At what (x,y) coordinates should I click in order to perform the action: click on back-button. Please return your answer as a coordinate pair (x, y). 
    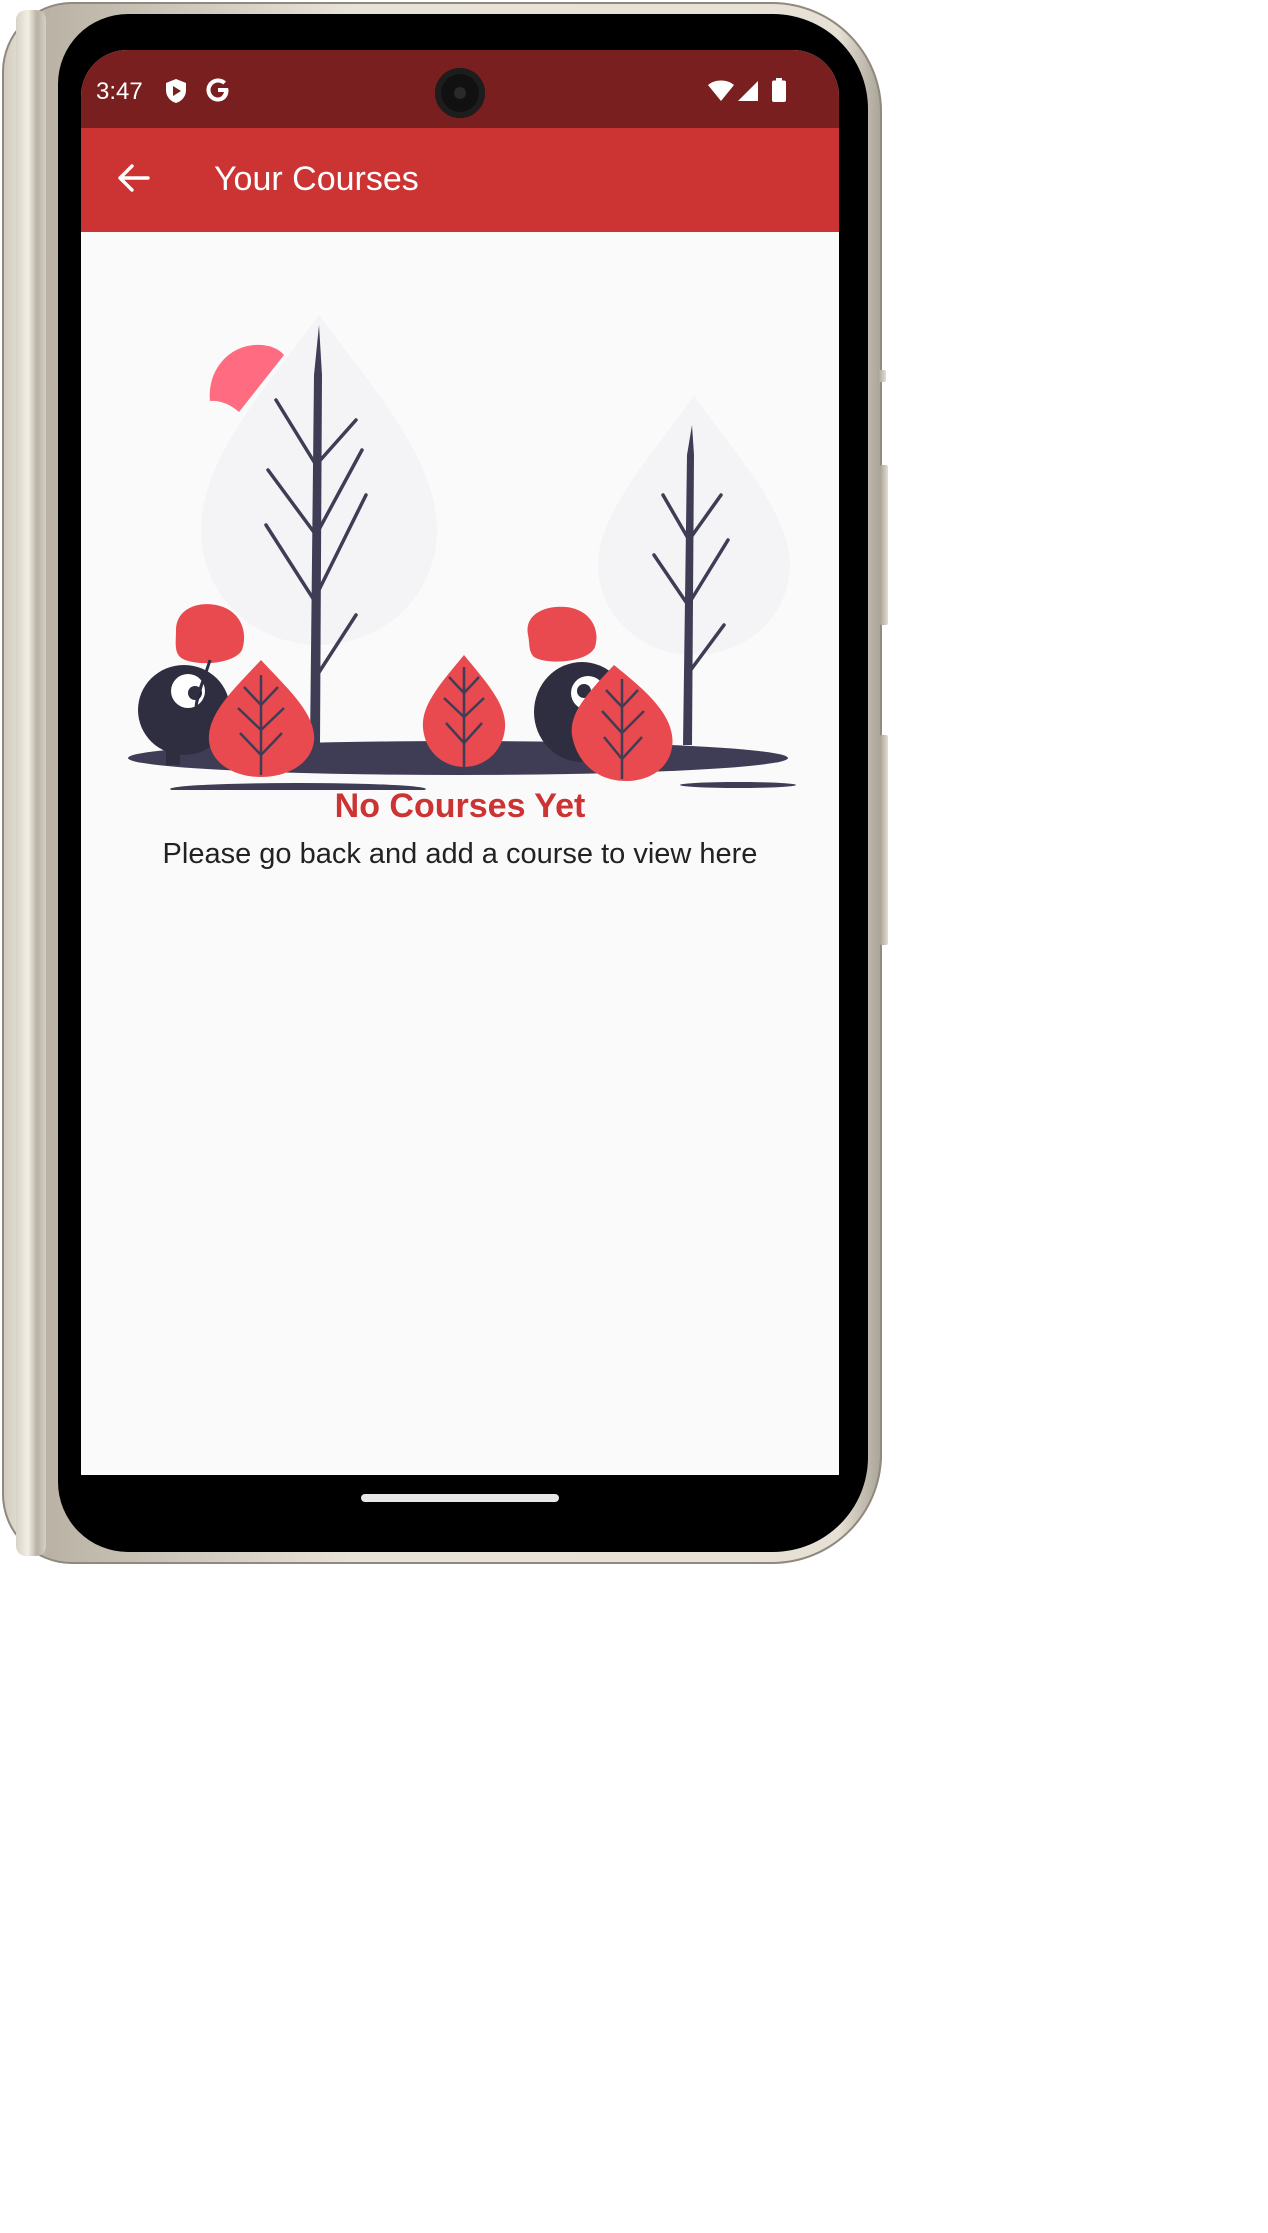
    Looking at the image, I should click on (133, 180).